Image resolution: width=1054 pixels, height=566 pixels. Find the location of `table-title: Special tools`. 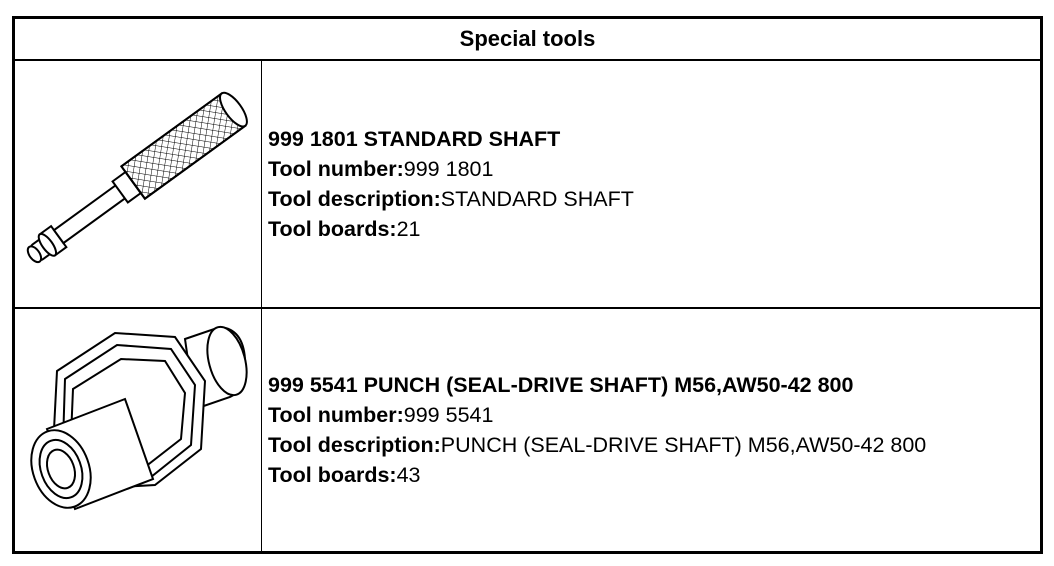

table-title: Special tools is located at coordinates (527, 38).